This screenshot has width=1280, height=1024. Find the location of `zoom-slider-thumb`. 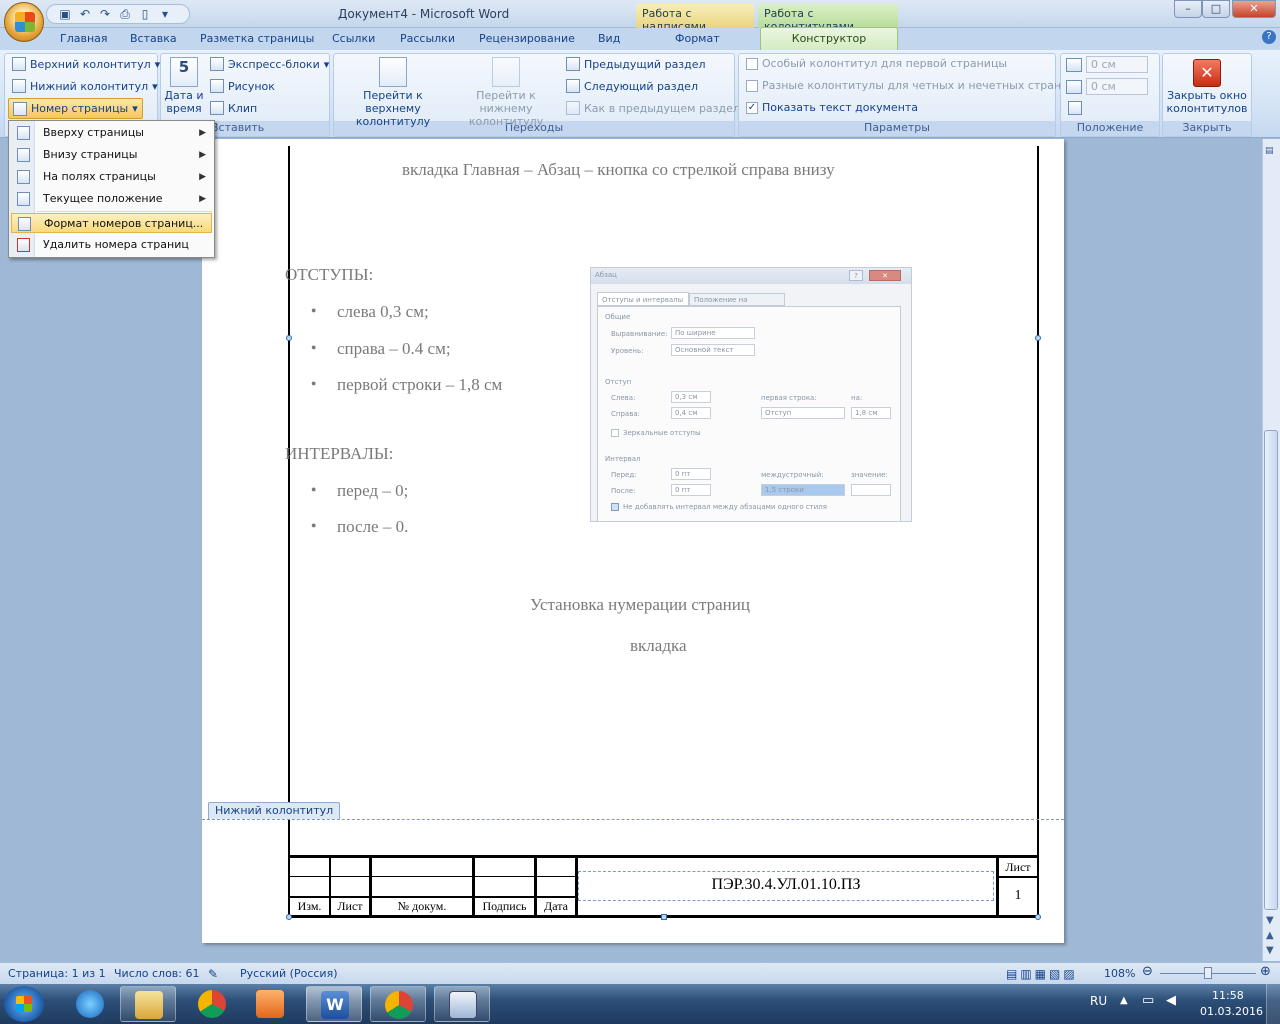

zoom-slider-thumb is located at coordinates (1208, 973).